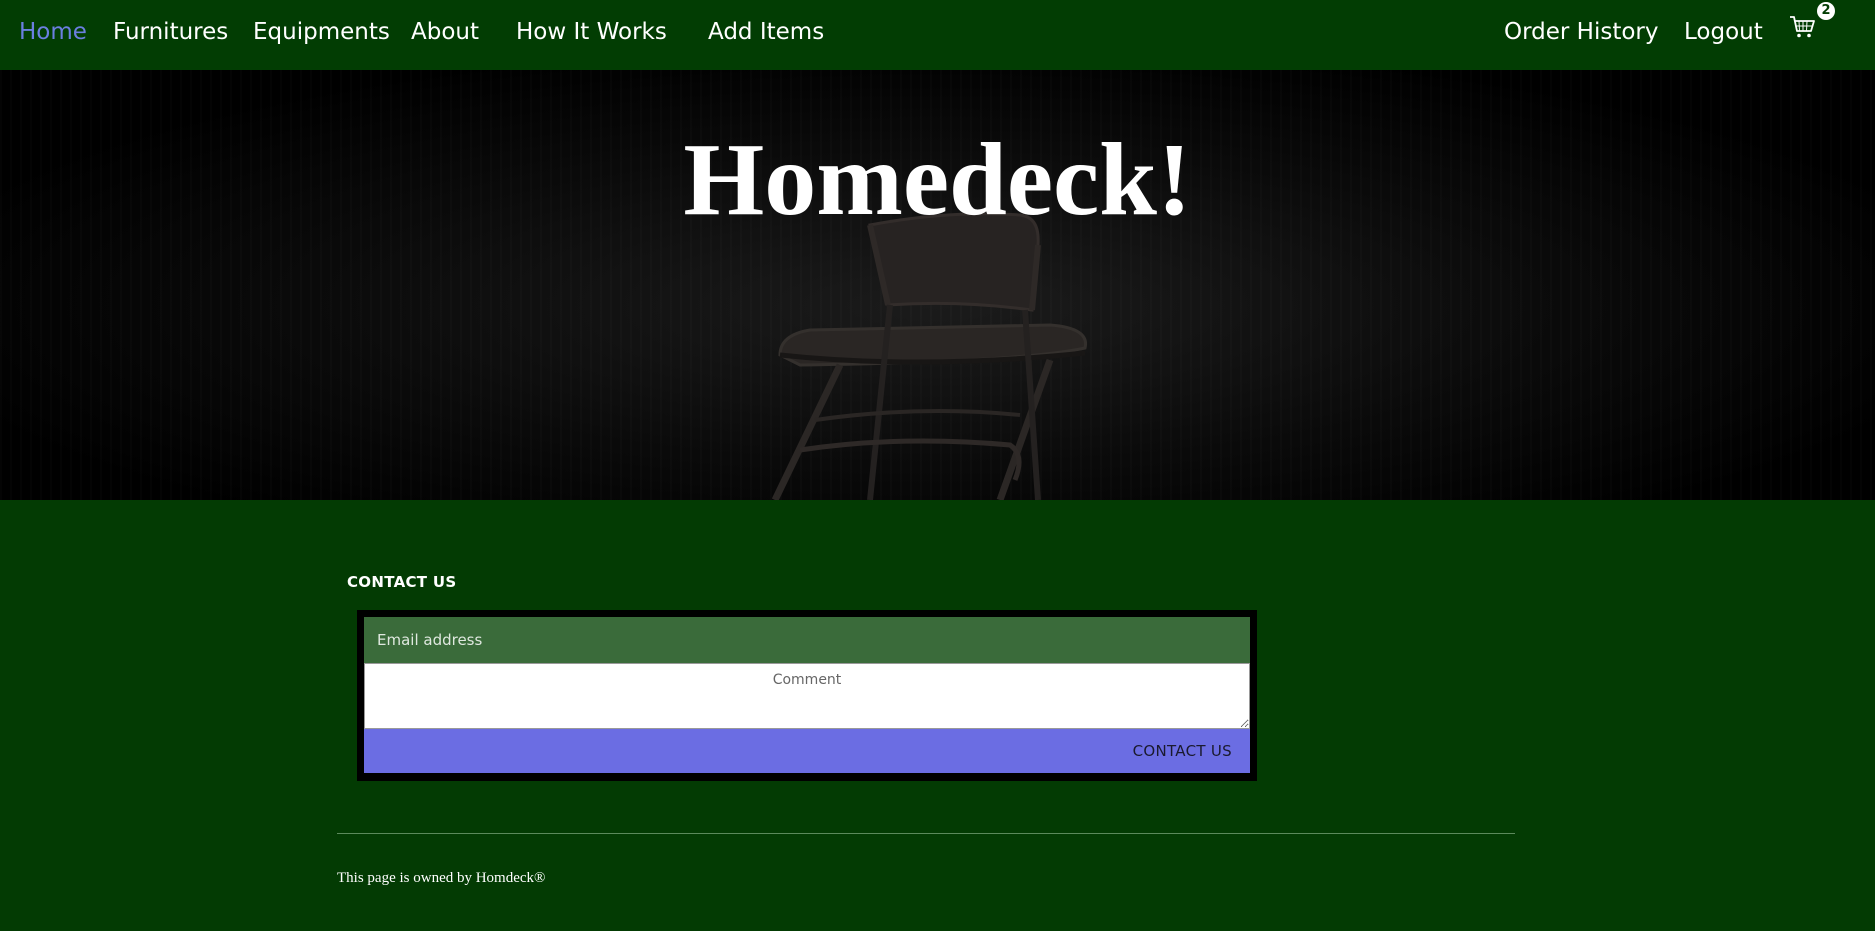 This screenshot has width=1875, height=931. Describe the element at coordinates (1802, 27) in the screenshot. I see `cart-icon` at that location.